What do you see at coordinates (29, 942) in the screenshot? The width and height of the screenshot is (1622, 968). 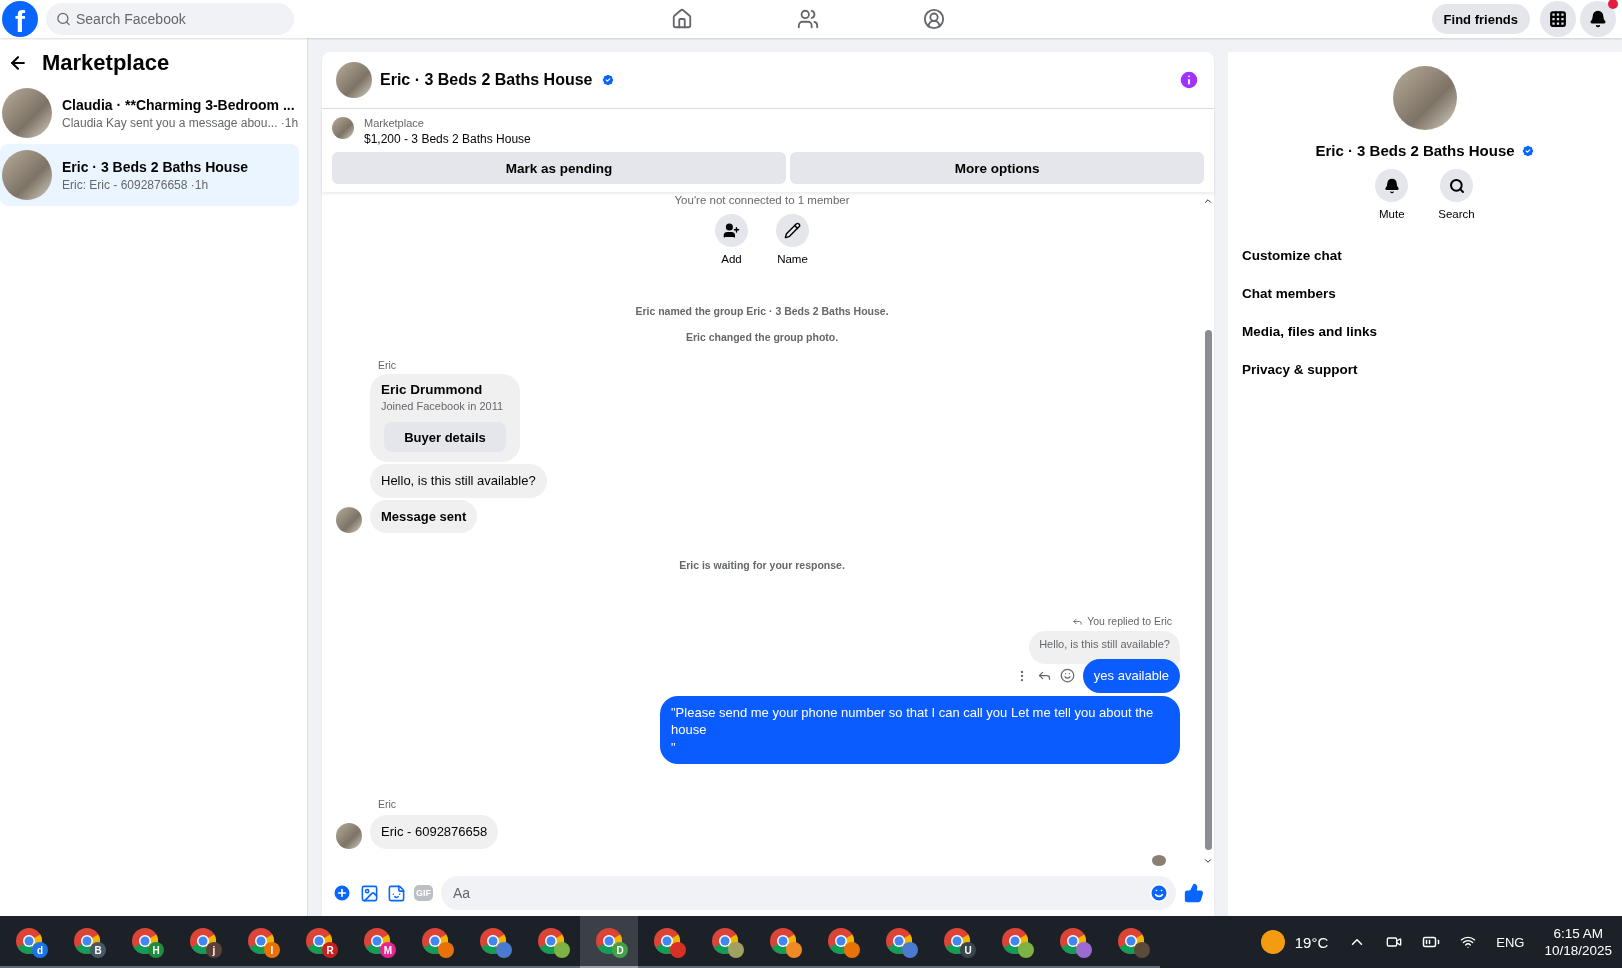 I see `taskbar-app: d` at bounding box center [29, 942].